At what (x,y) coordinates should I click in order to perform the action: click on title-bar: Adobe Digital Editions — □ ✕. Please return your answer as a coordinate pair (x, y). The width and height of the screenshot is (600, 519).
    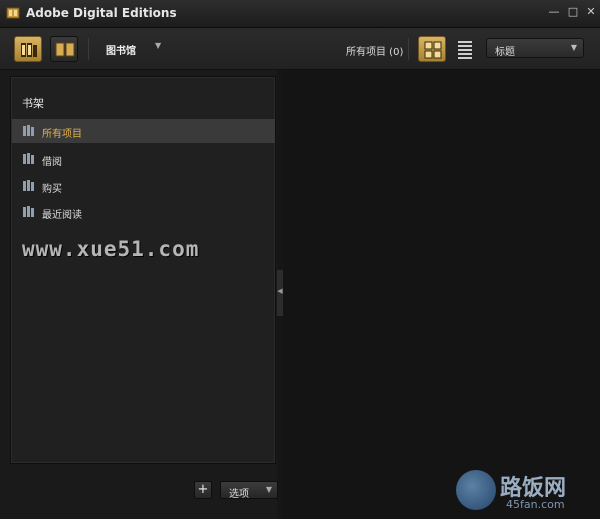
    Looking at the image, I should click on (300, 14).